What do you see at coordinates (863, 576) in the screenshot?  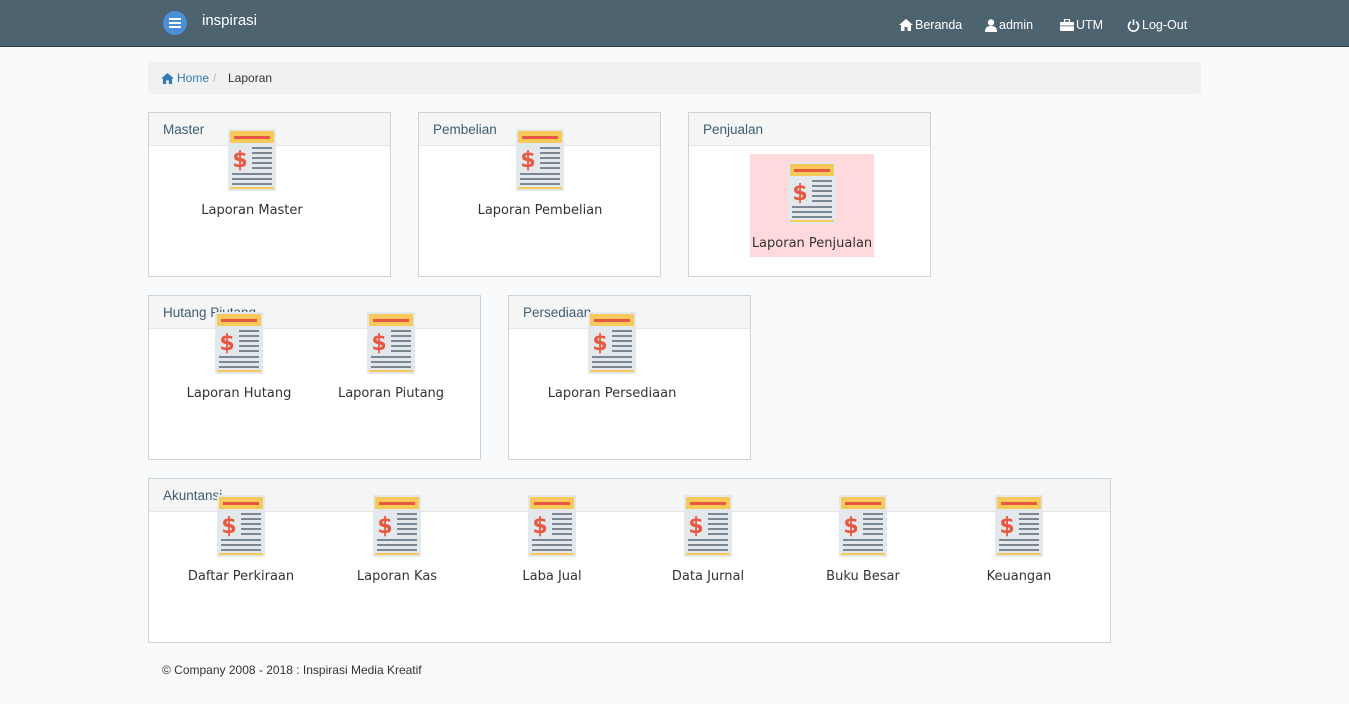 I see `report-item-label: Buku Besar` at bounding box center [863, 576].